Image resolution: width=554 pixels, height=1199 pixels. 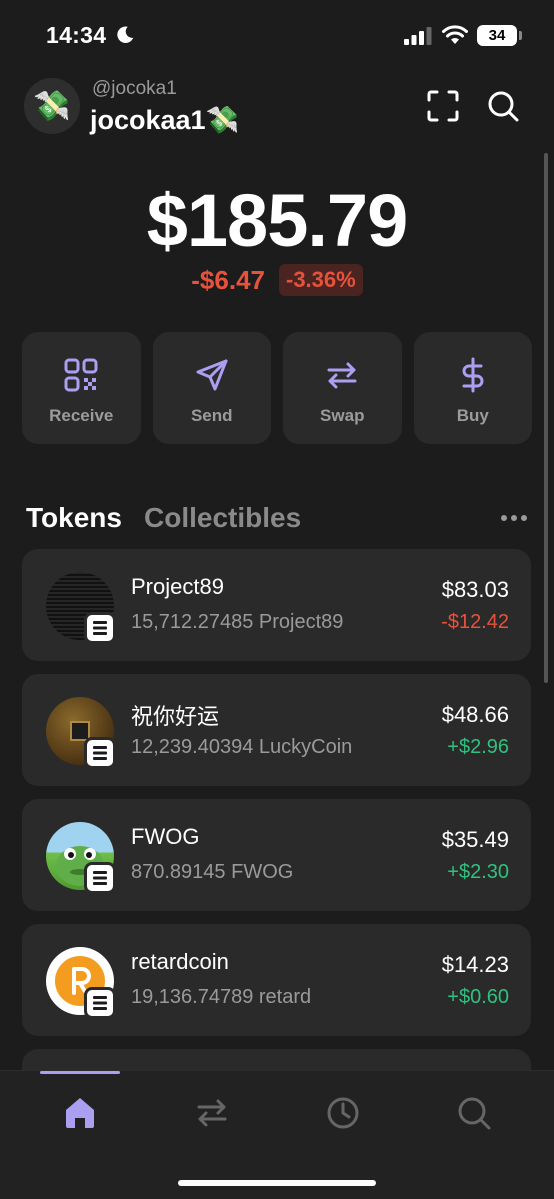 What do you see at coordinates (277, 220) in the screenshot?
I see `total-balance: $185.79` at bounding box center [277, 220].